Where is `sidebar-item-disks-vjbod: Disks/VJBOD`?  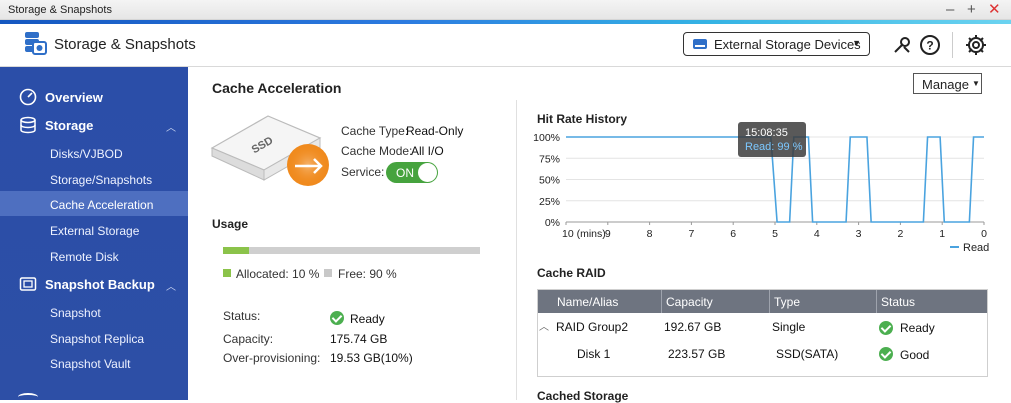
sidebar-item-disks-vjbod: Disks/VJBOD is located at coordinates (86, 154).